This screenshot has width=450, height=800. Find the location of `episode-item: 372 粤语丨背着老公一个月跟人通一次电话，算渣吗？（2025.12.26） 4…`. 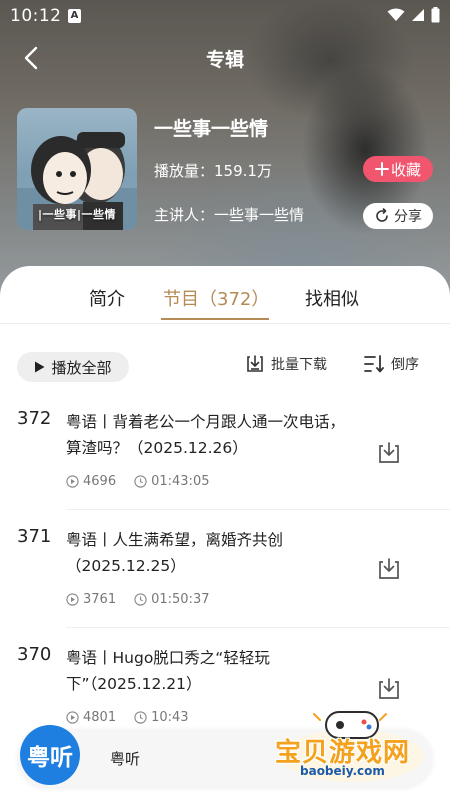

episode-item: 372 粤语丨背着老公一个月跟人通一次电话，算渣吗？（2025.12.26） 4… is located at coordinates (225, 467).